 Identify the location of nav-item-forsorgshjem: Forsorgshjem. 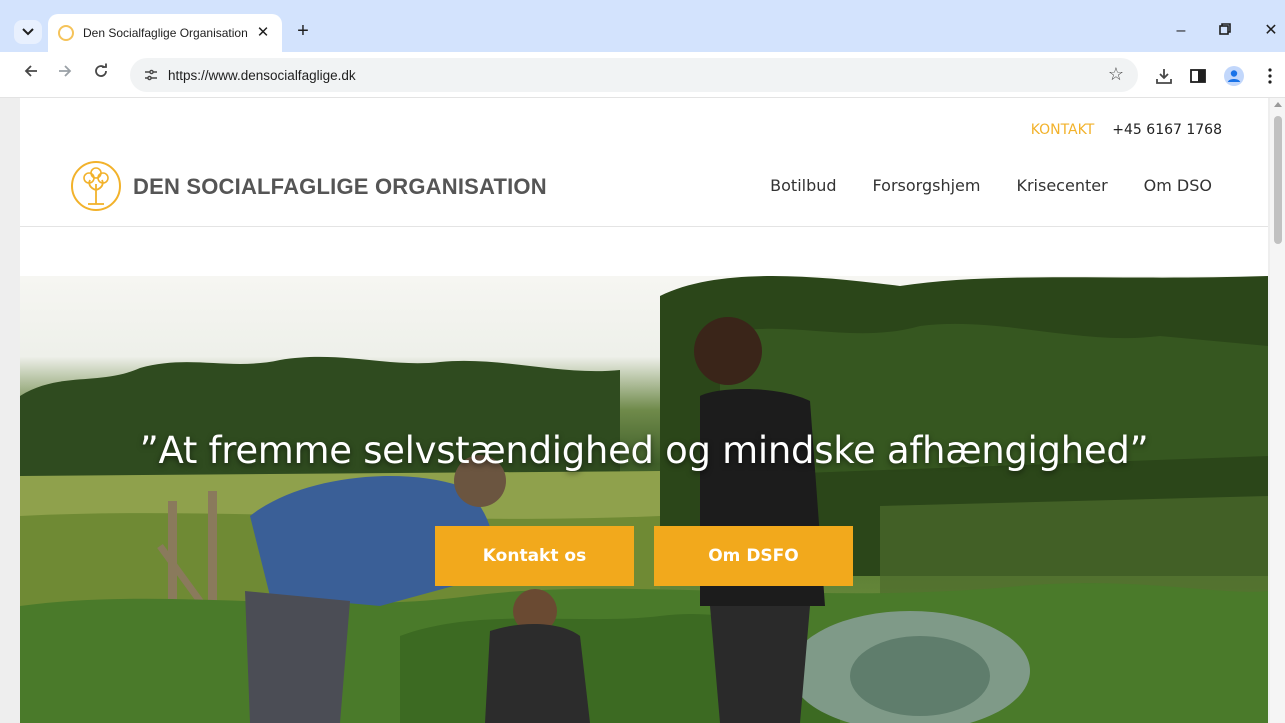
(927, 185).